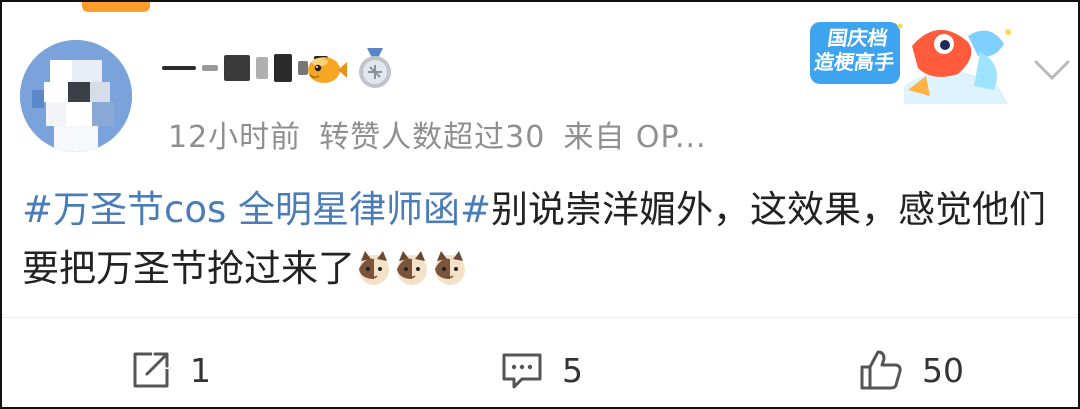  I want to click on promo-text: 国庆档 造梗高手, so click(854, 50).